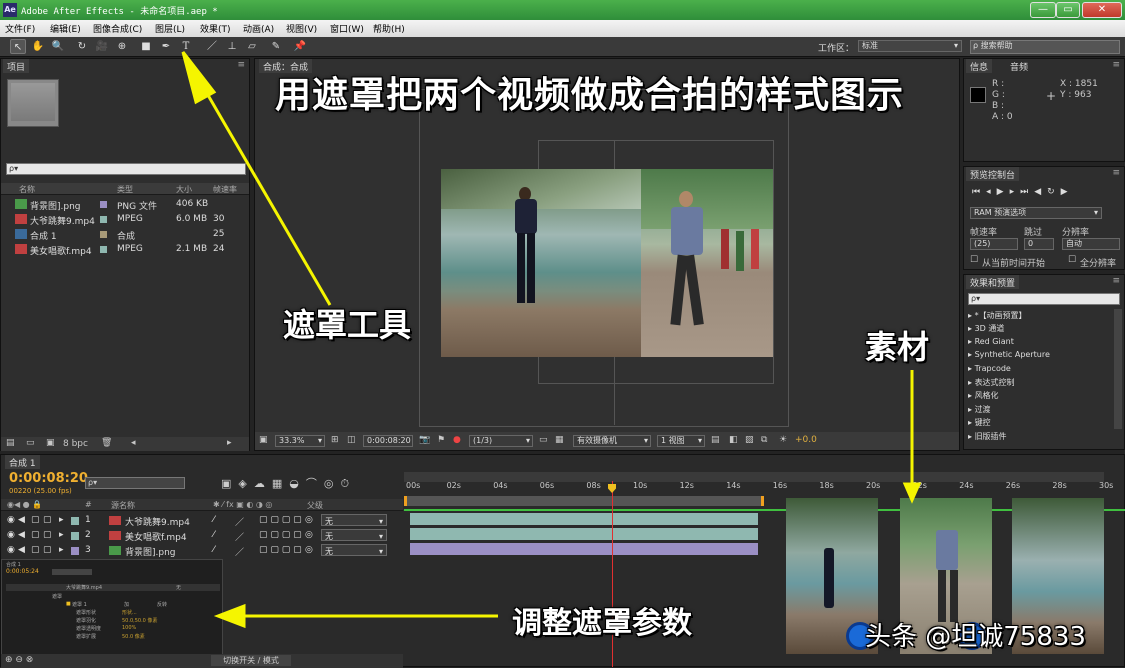 This screenshot has height=668, width=1125. What do you see at coordinates (347, 325) in the screenshot?
I see `mask-tool-label: 遮罩工具` at bounding box center [347, 325].